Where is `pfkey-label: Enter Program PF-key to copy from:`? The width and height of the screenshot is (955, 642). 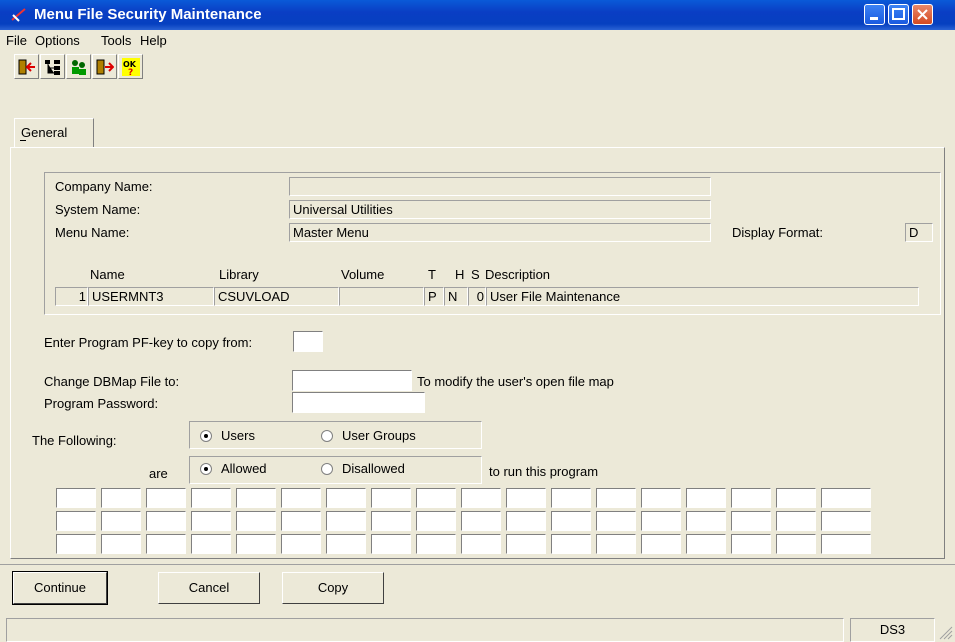 pfkey-label: Enter Program PF-key to copy from: is located at coordinates (148, 342).